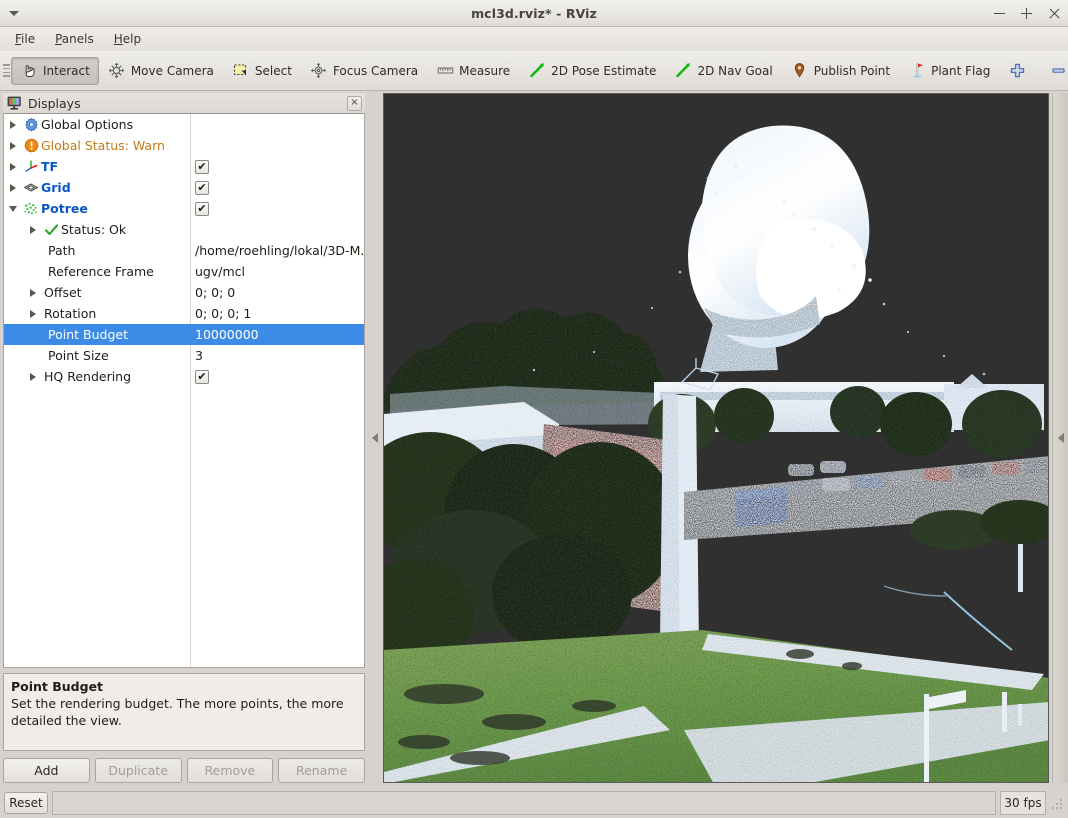 The width and height of the screenshot is (1068, 818). Describe the element at coordinates (29, 71) in the screenshot. I see `hand-cursor-icon` at that location.